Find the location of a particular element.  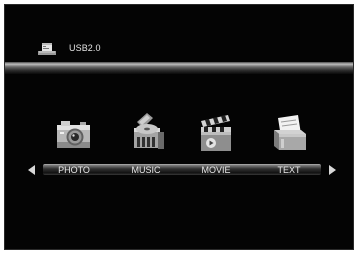

menu-item-photo: PHOTO is located at coordinates (74, 170).